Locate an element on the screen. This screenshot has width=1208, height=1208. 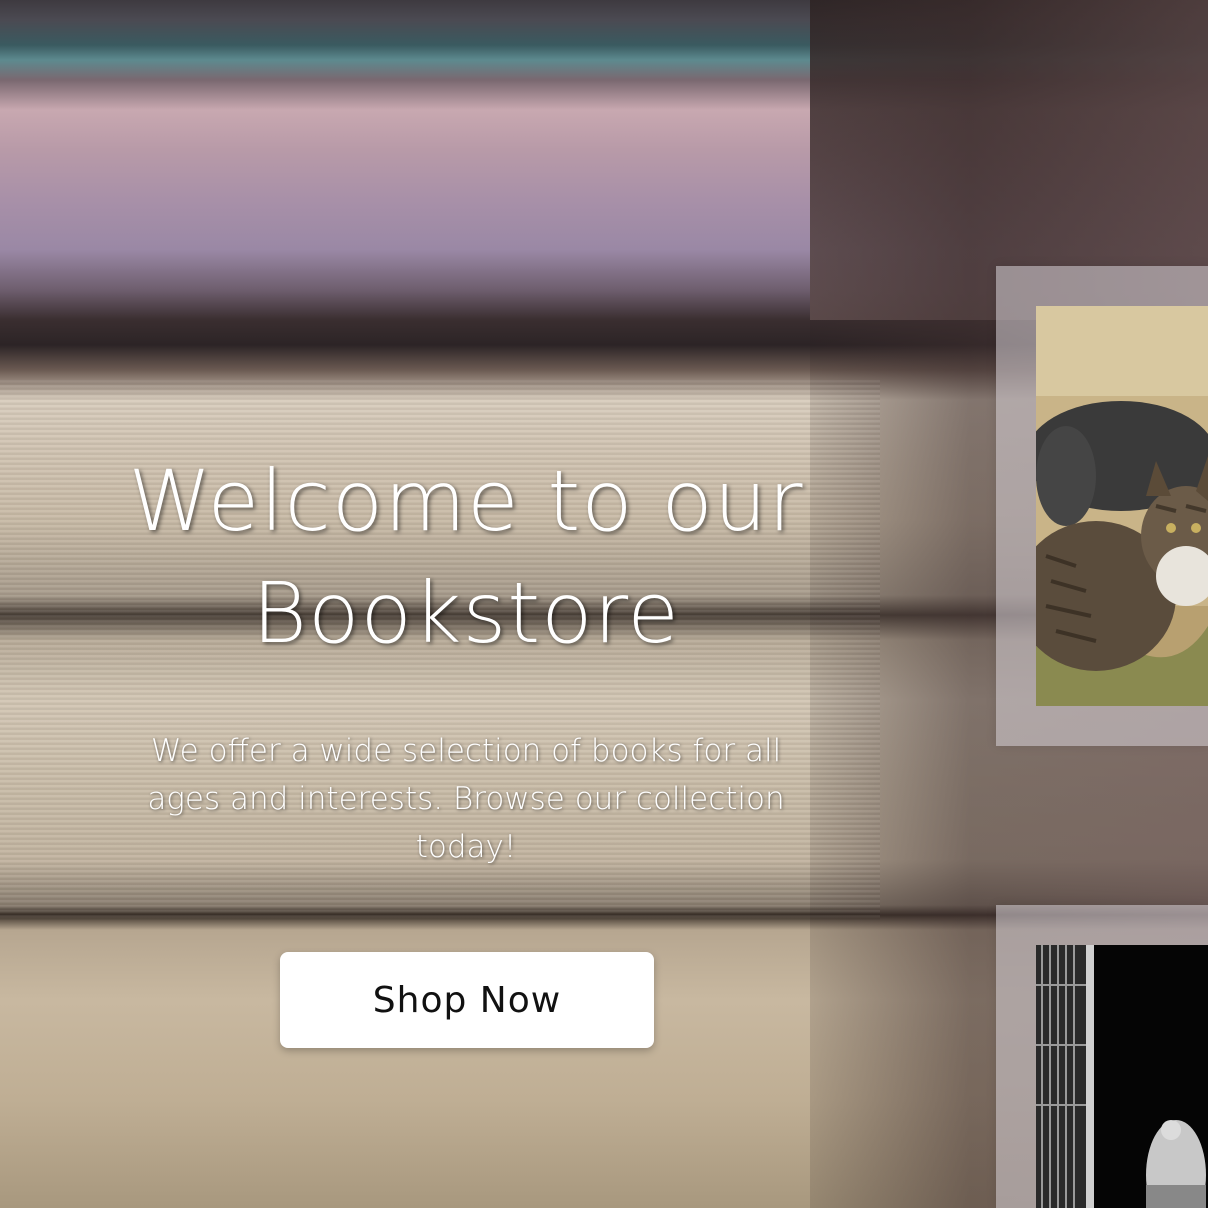
street-image is located at coordinates (1122, 1076).